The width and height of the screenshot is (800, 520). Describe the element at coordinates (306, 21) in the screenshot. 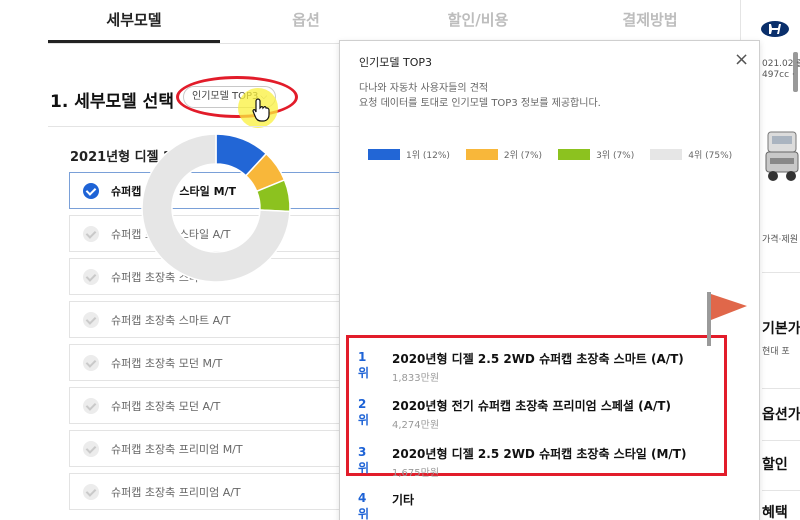

I see `tab-options: 옵션` at that location.